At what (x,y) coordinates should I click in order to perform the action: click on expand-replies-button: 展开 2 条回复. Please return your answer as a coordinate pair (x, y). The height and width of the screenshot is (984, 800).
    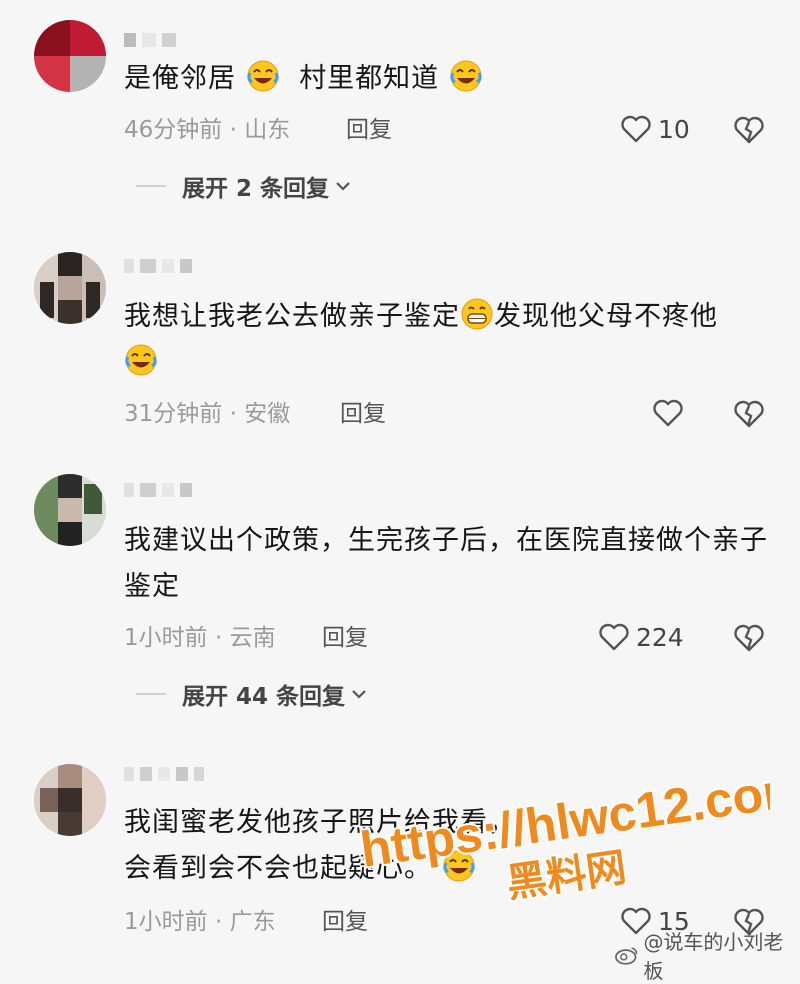
    Looking at the image, I should click on (243, 186).